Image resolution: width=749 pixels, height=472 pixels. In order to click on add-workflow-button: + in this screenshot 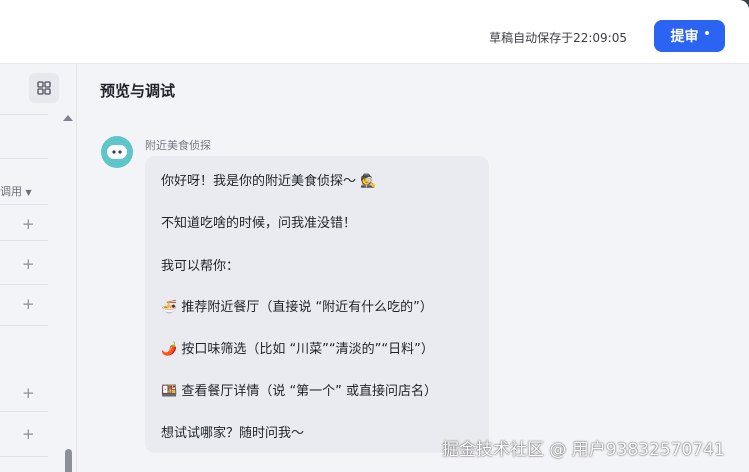, I will do `click(28, 264)`.